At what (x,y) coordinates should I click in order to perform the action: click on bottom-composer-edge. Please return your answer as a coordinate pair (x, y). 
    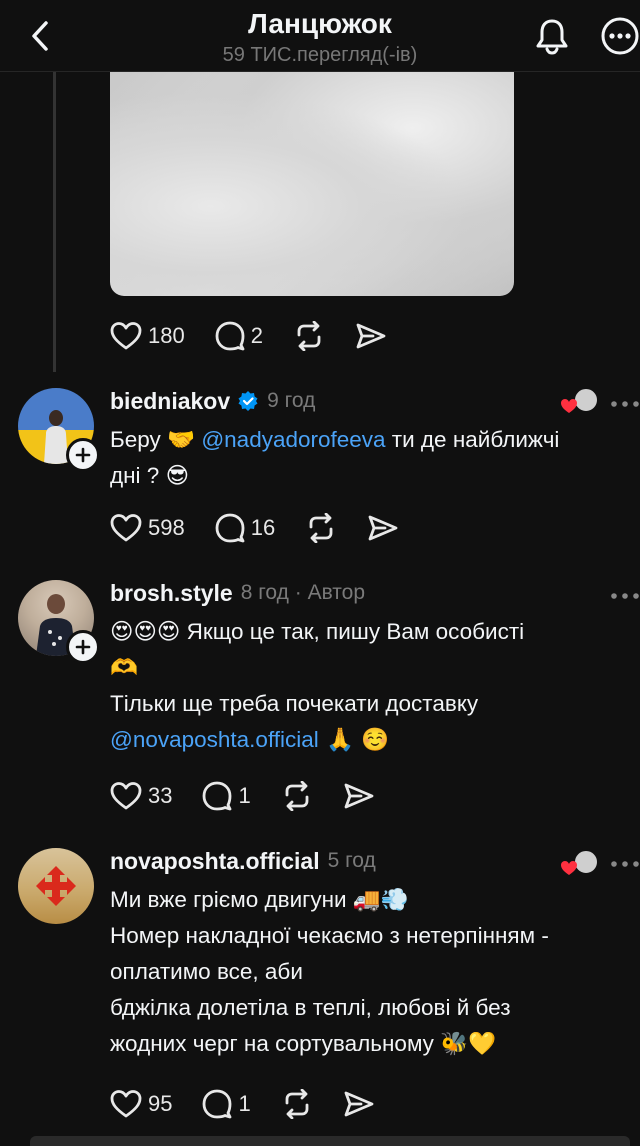
    Looking at the image, I should click on (330, 1141).